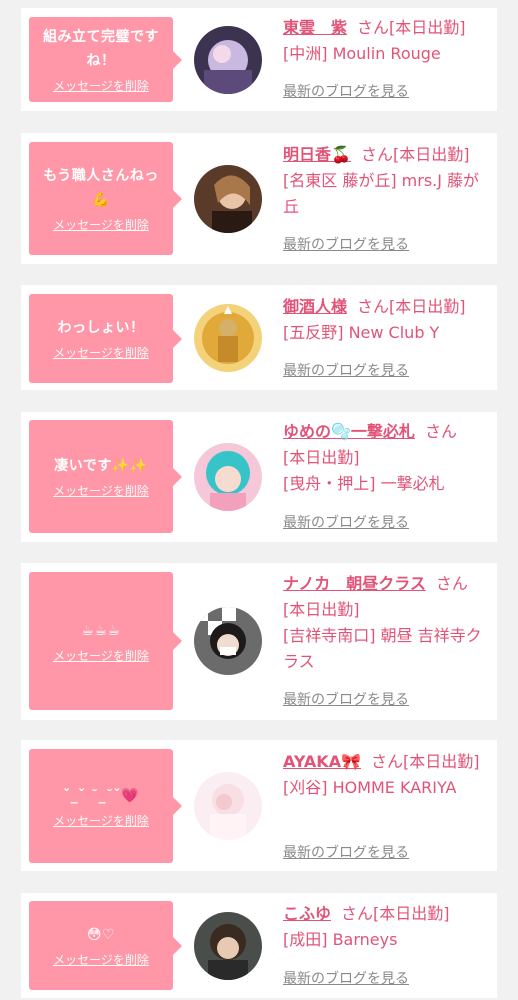  What do you see at coordinates (386, 41) in the screenshot?
I see `profile-info: 東雲 紫さん[本日出勤] [中洲] Moulin Rouge` at bounding box center [386, 41].